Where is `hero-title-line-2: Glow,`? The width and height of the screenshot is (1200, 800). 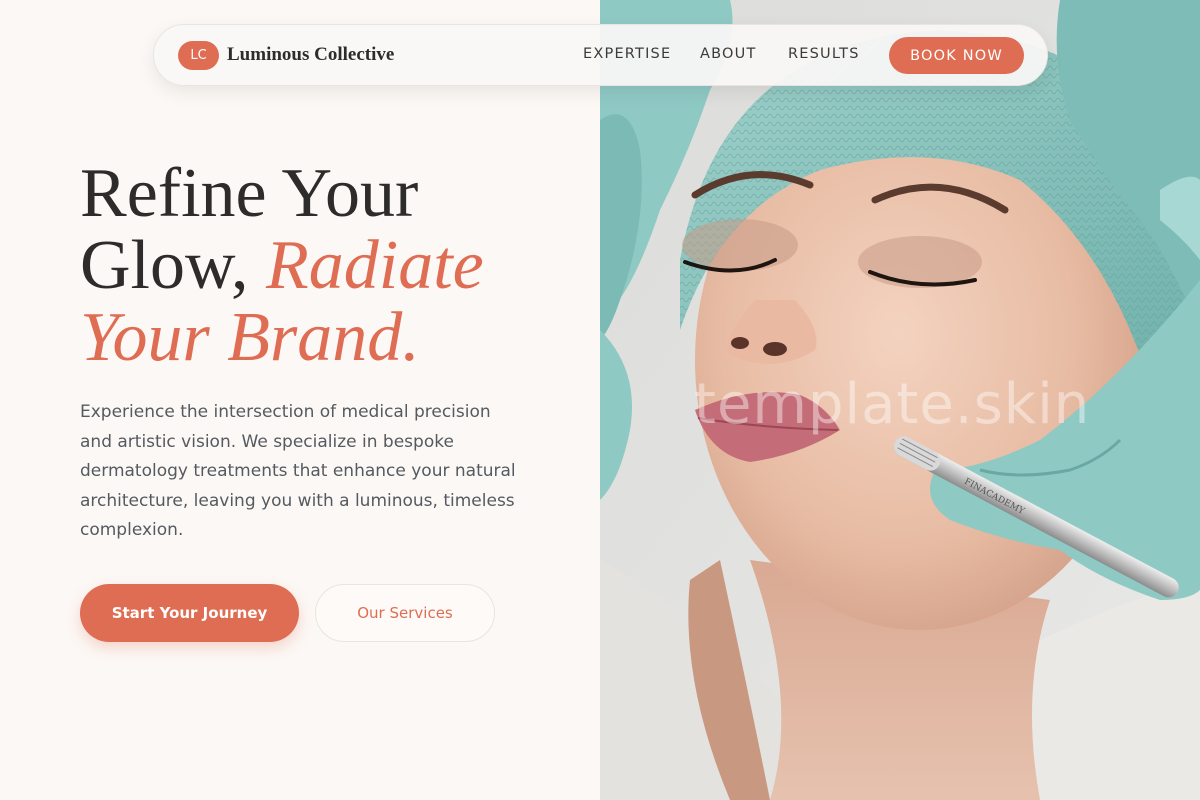
hero-title-line-2: Glow, is located at coordinates (173, 265).